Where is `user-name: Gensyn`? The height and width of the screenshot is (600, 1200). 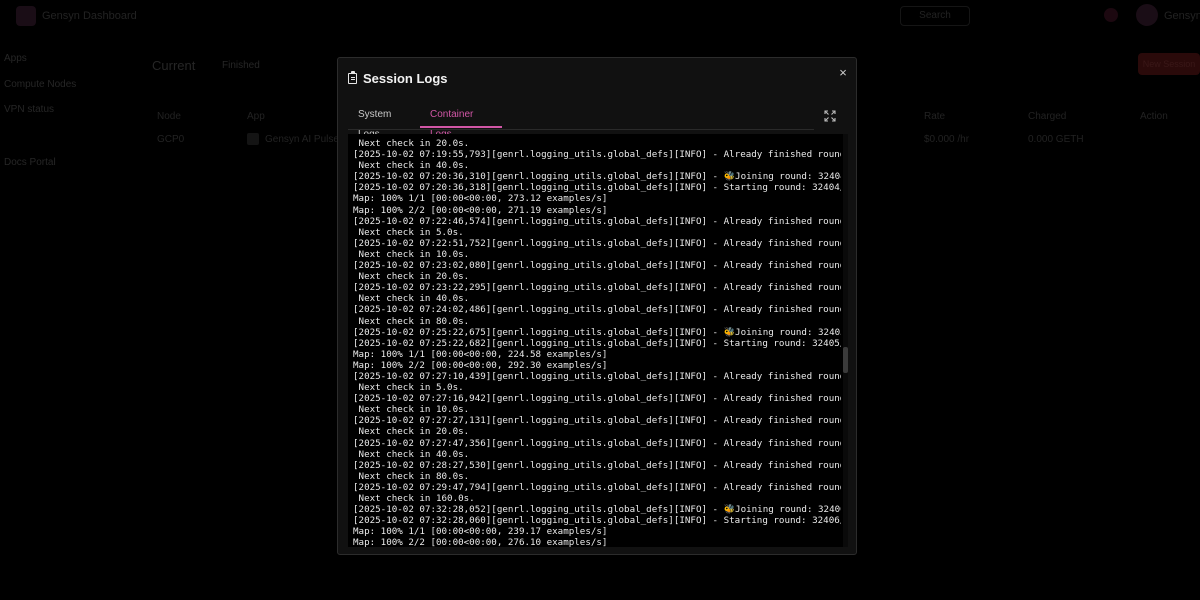 user-name: Gensyn is located at coordinates (1182, 16).